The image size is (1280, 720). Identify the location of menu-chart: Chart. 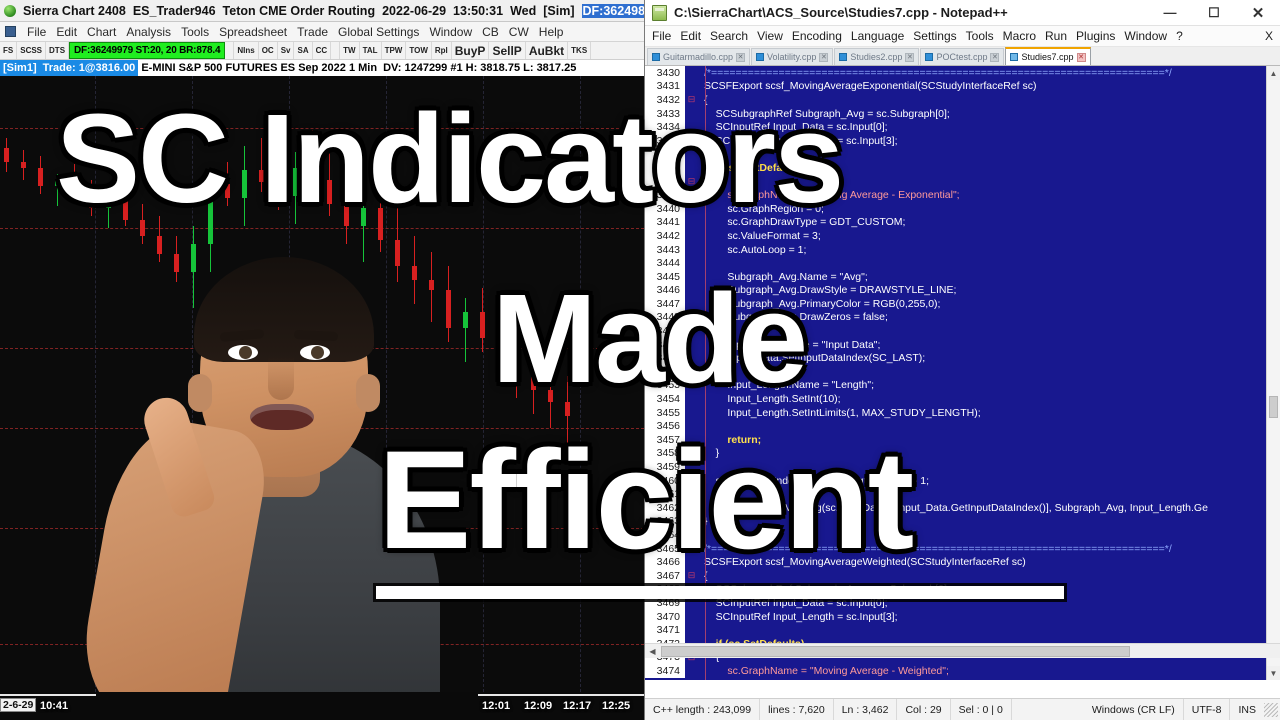
(101, 32).